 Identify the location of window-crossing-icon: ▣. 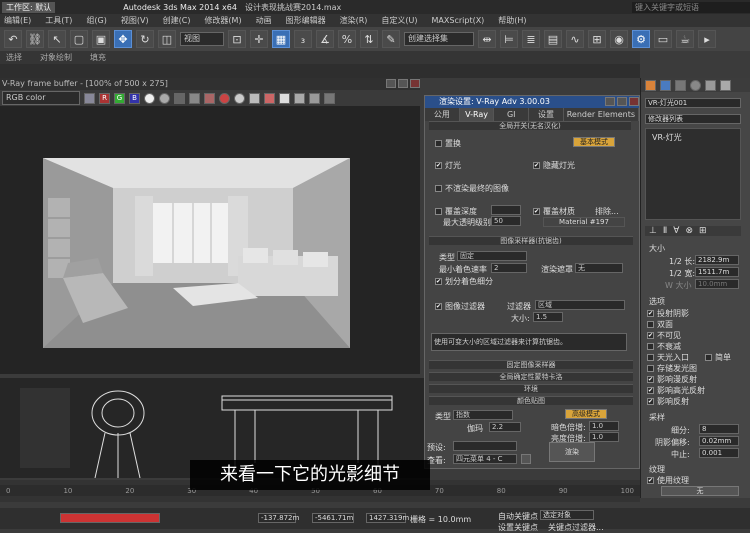
(101, 39).